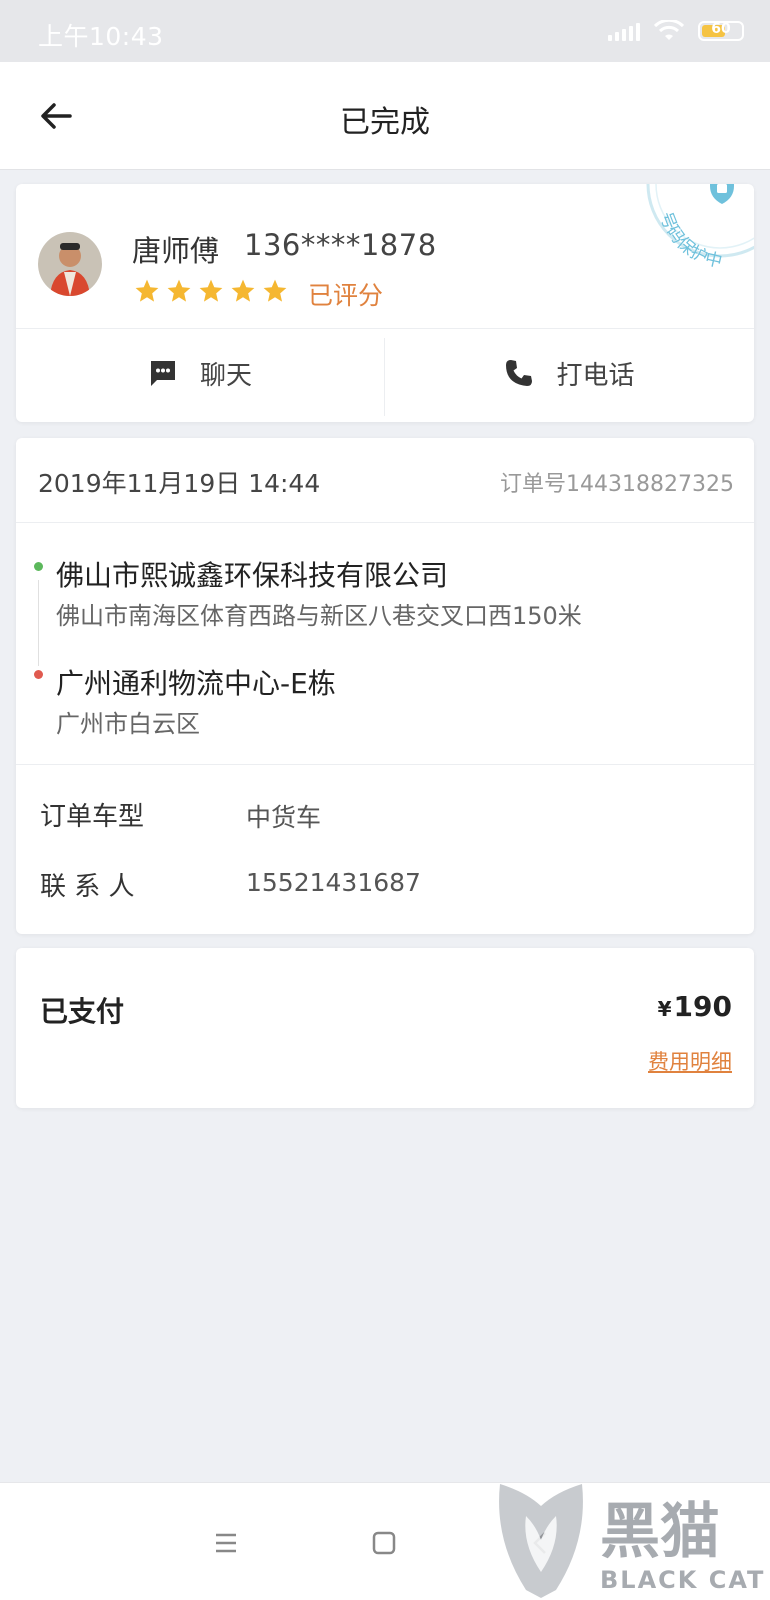  Describe the element at coordinates (252, 575) in the screenshot. I see `pickup-name: 佛山市熙诚鑫环保科技有限公司` at that location.